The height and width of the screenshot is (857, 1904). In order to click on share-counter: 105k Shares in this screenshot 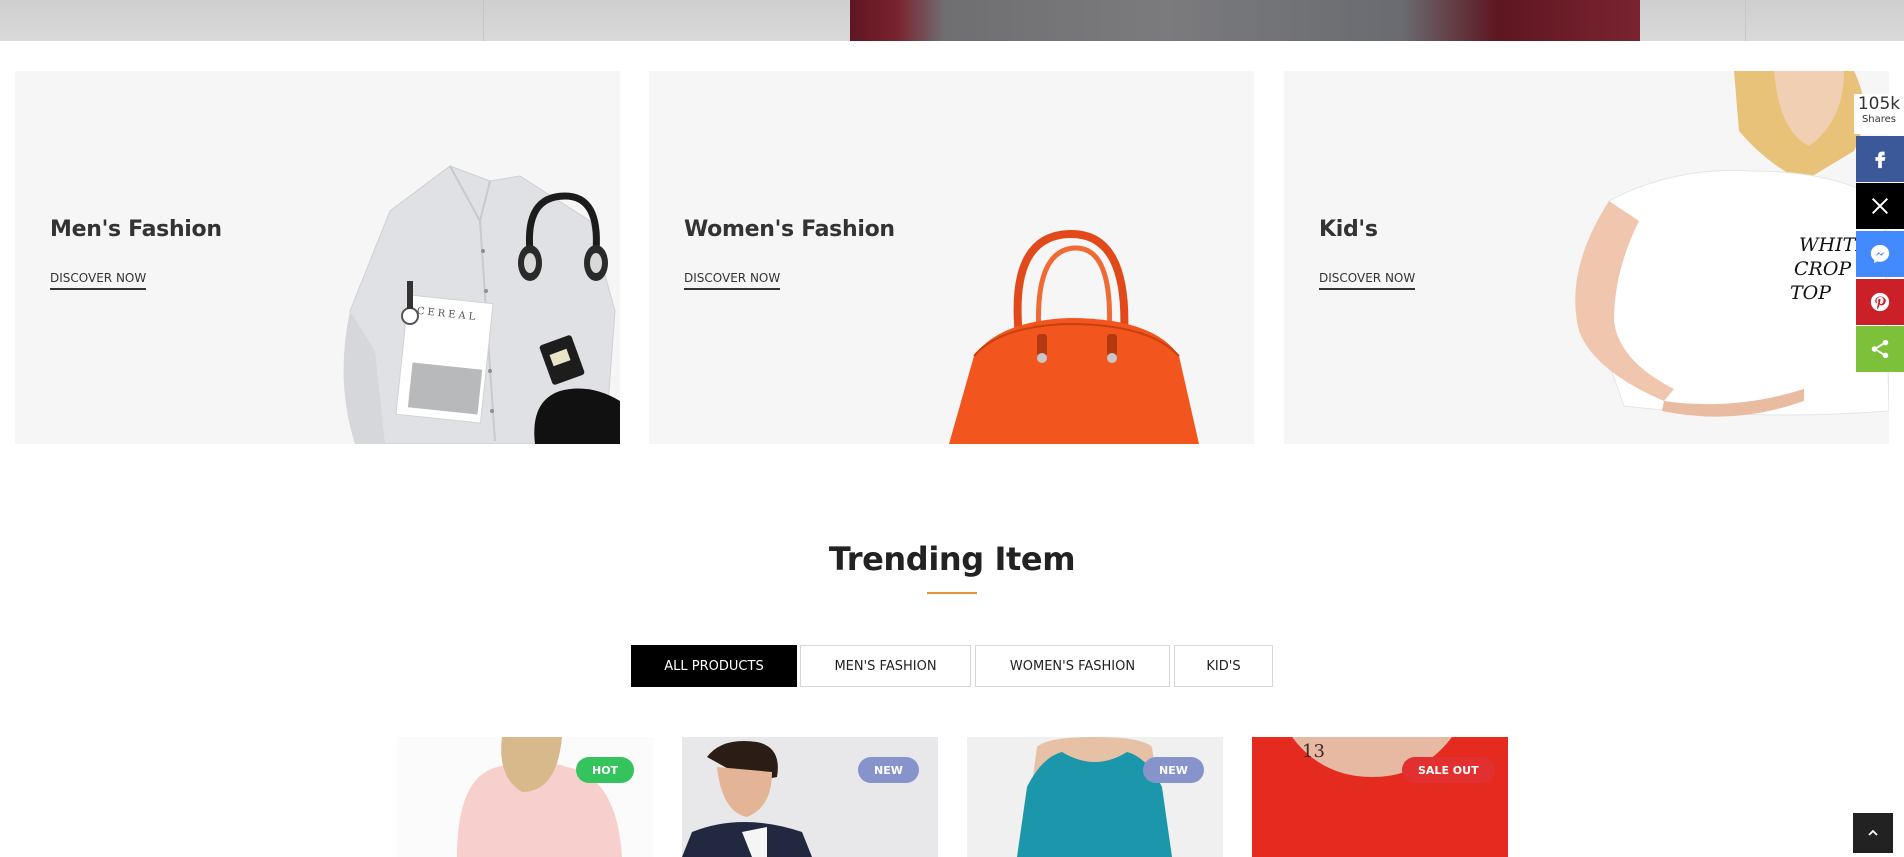, I will do `click(1879, 114)`.